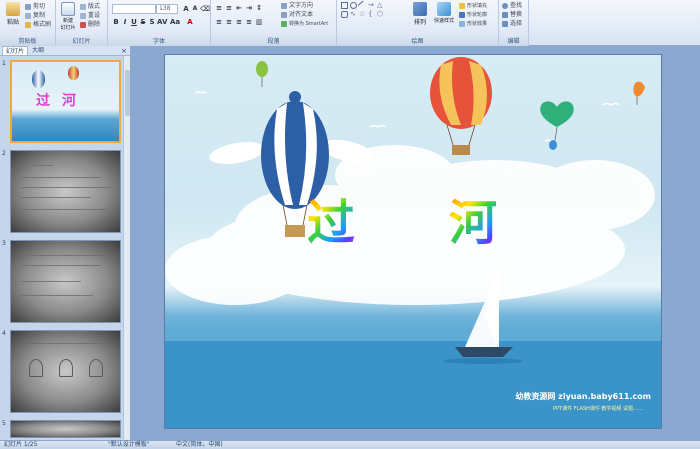  Describe the element at coordinates (90, 16) in the screenshot. I see `reset-button: 重设` at that location.